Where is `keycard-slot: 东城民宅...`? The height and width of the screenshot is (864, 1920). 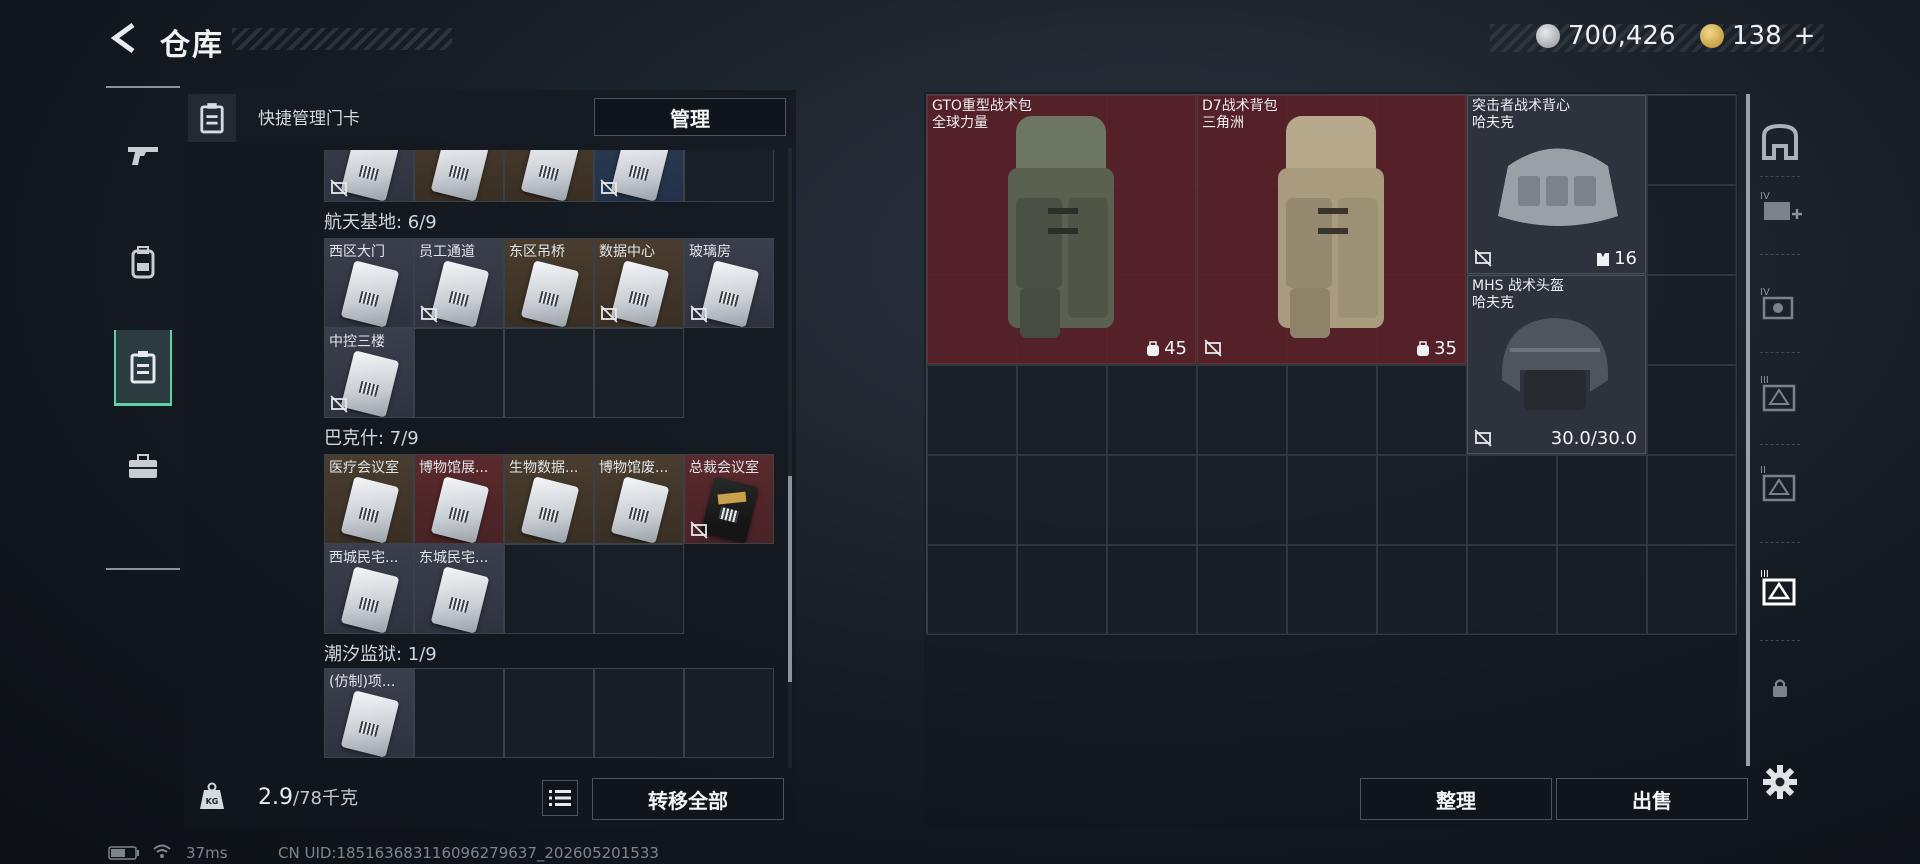
keycard-slot: 东城民宅... is located at coordinates (459, 589).